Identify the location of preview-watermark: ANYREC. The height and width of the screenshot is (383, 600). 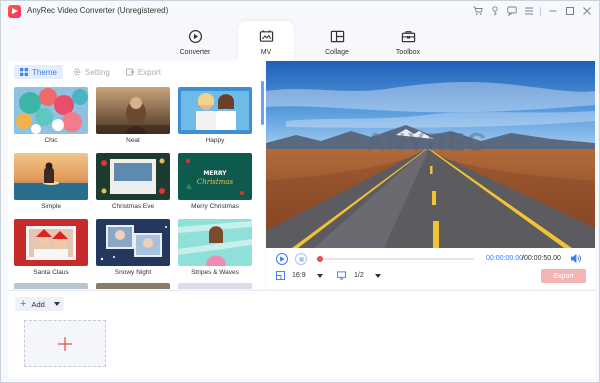
(427, 142).